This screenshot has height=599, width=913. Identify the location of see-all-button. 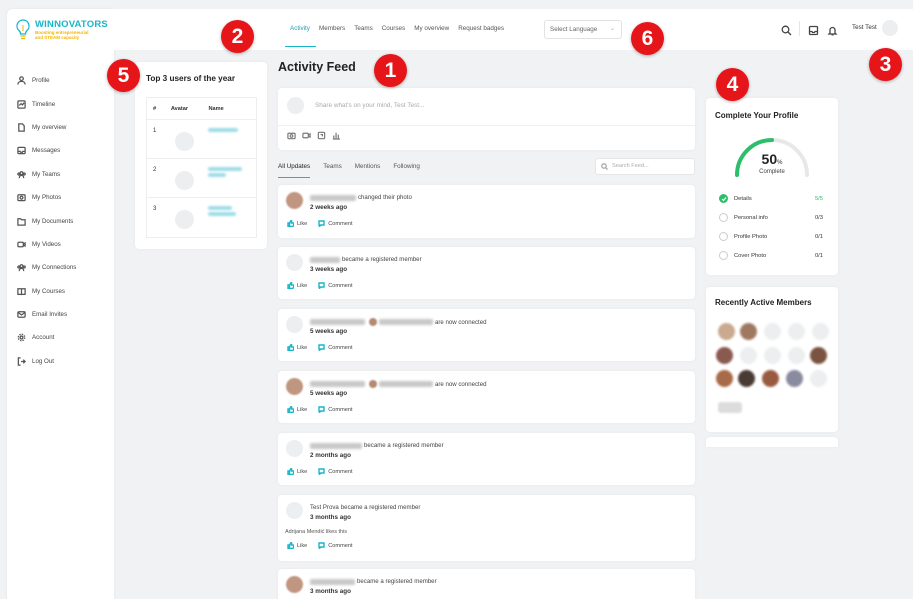
(730, 407).